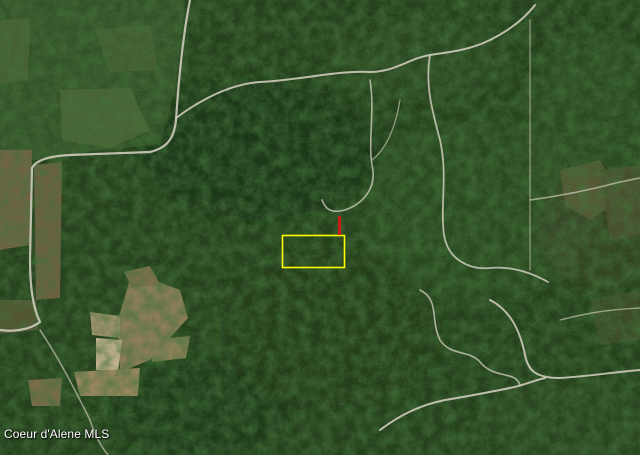 Image resolution: width=640 pixels, height=455 pixels. Describe the element at coordinates (339, 225) in the screenshot. I see `access-marker` at that location.